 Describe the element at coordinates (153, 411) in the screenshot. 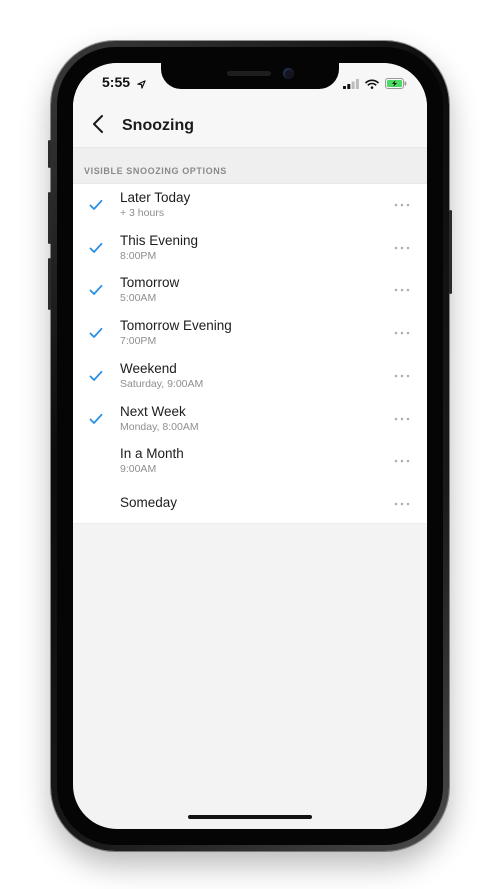

I see `snooze-option-title: Next Week` at that location.